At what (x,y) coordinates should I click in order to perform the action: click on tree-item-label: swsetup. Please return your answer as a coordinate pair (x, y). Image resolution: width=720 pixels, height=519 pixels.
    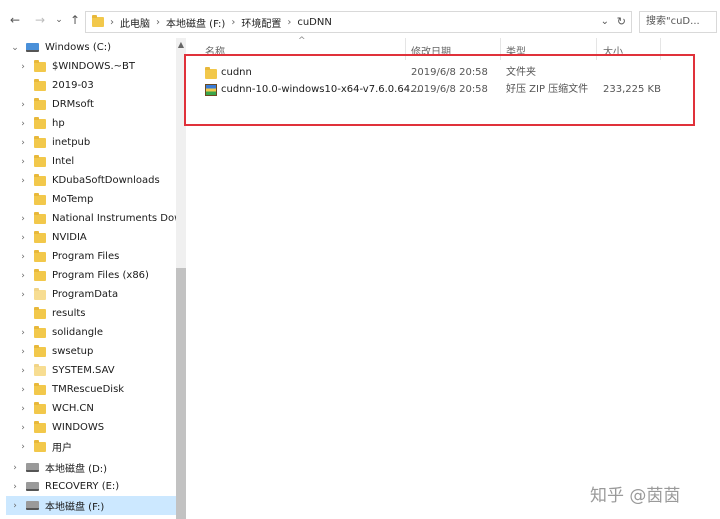
    Looking at the image, I should click on (73, 351).